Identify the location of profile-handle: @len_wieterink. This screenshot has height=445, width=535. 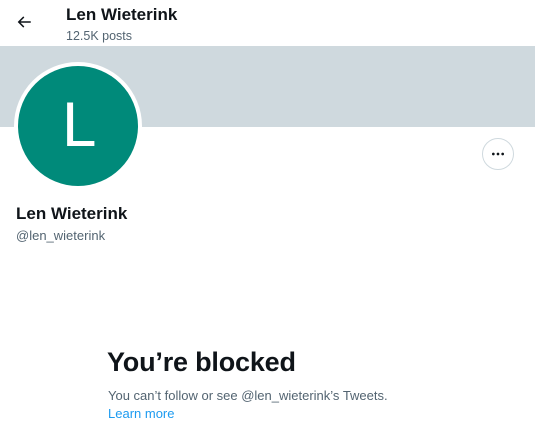
(61, 235).